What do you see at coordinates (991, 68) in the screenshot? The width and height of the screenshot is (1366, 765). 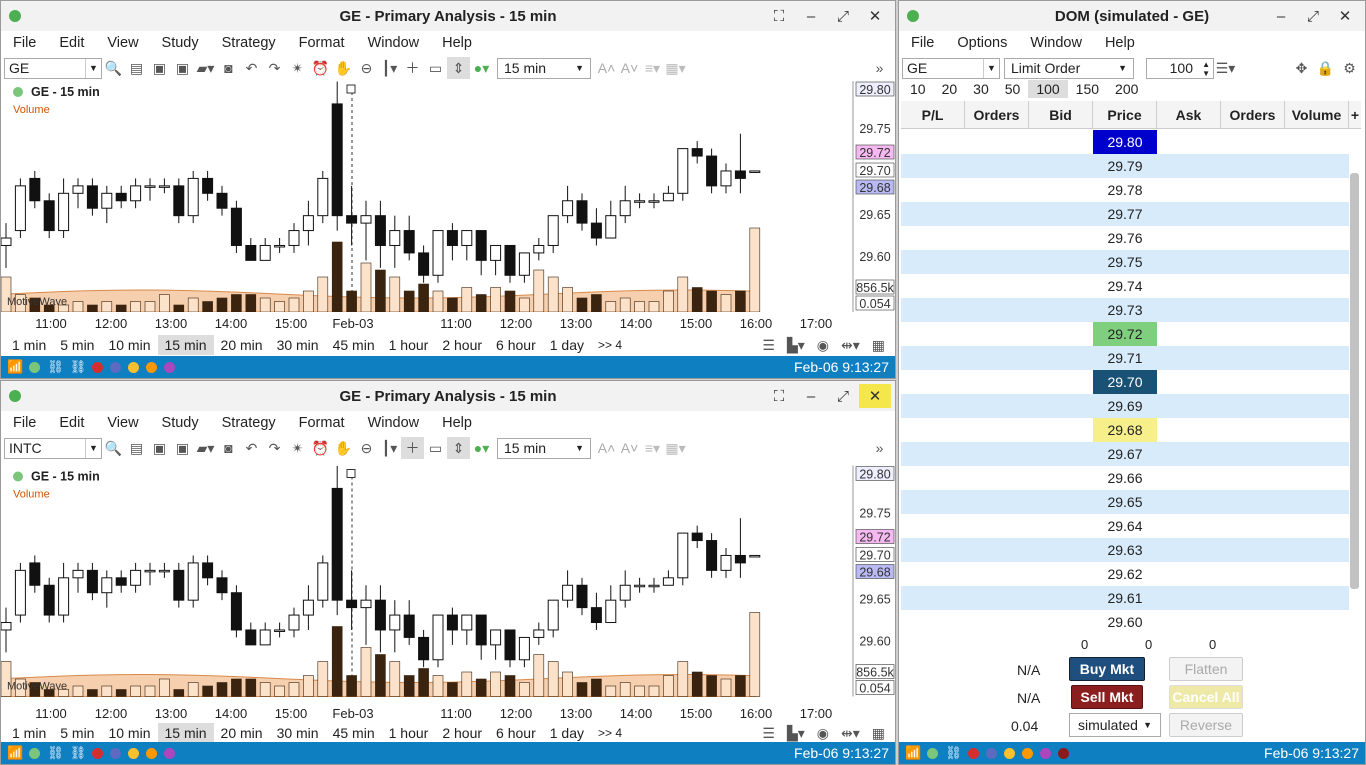 I see `chevron-down-icon: ▼` at bounding box center [991, 68].